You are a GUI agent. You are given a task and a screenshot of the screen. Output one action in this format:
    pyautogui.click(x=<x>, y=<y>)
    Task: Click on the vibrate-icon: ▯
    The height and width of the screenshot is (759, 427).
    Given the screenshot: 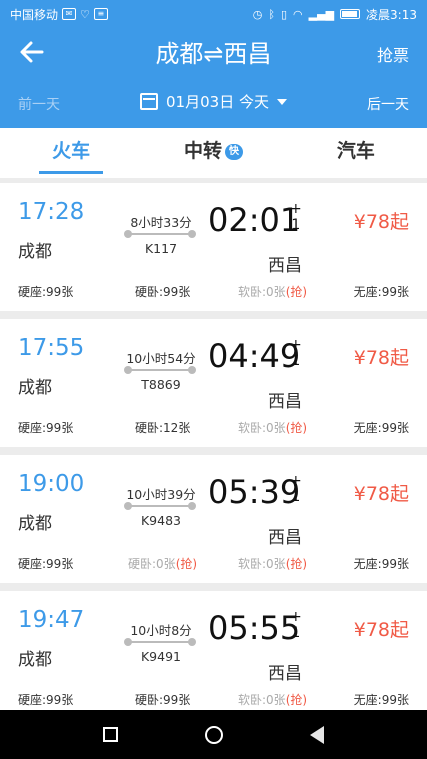 What is the action you would take?
    pyautogui.click(x=284, y=14)
    